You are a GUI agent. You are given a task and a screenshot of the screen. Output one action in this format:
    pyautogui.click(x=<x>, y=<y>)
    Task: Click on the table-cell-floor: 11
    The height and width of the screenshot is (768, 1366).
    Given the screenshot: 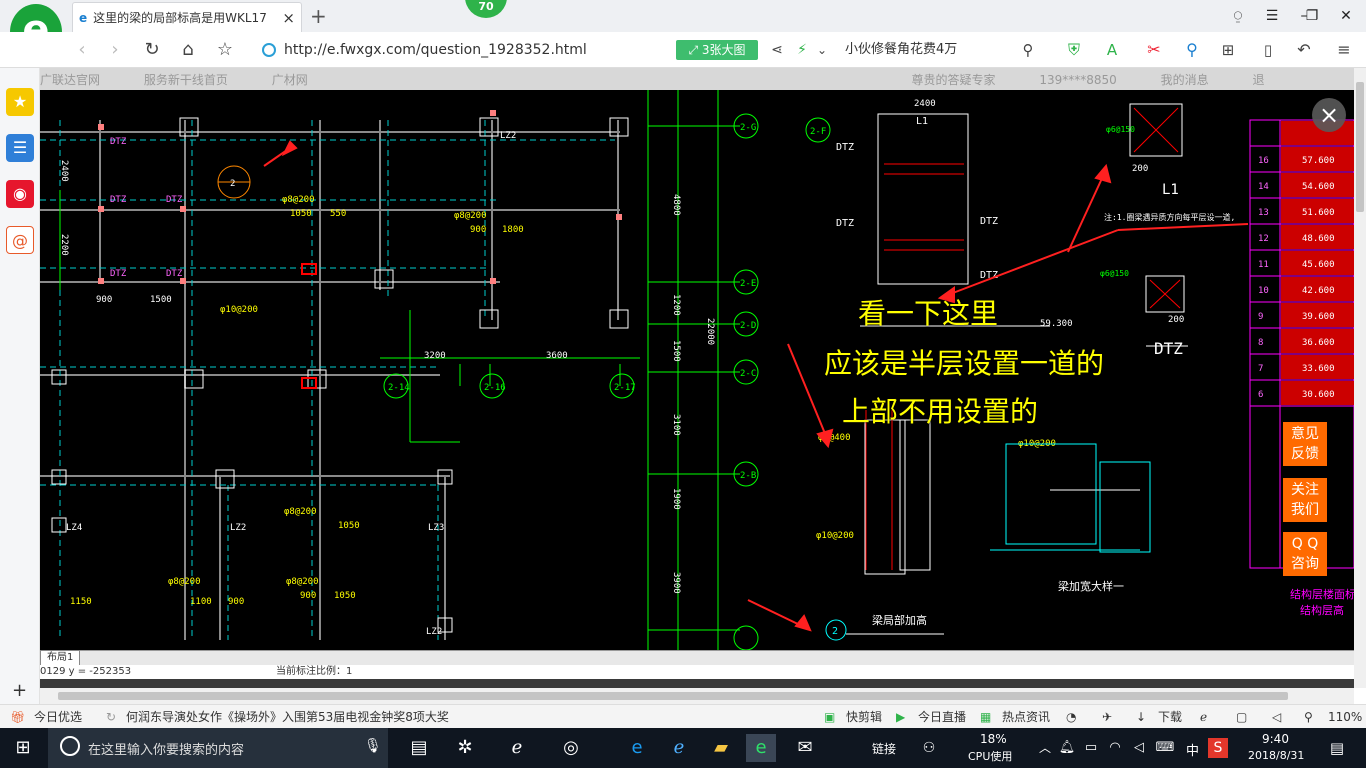 What is the action you would take?
    pyautogui.click(x=1263, y=265)
    